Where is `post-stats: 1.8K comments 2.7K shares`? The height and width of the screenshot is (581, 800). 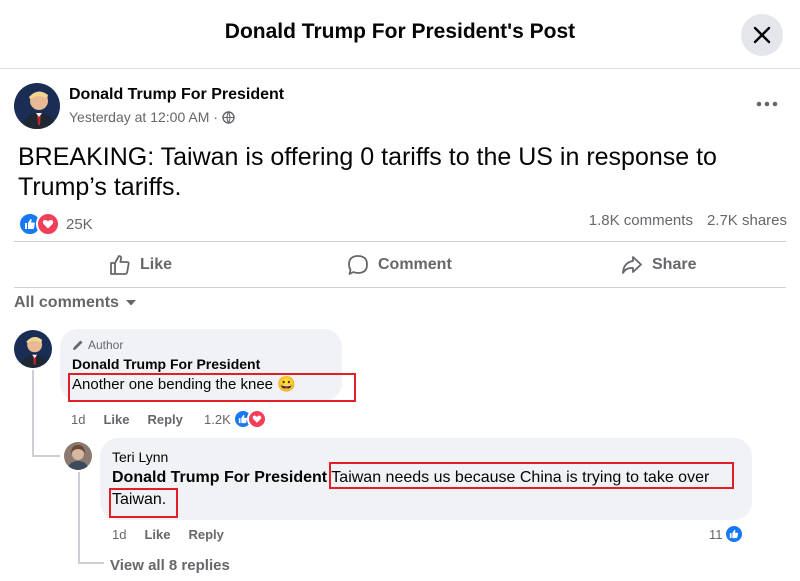 post-stats: 1.8K comments 2.7K shares is located at coordinates (688, 220).